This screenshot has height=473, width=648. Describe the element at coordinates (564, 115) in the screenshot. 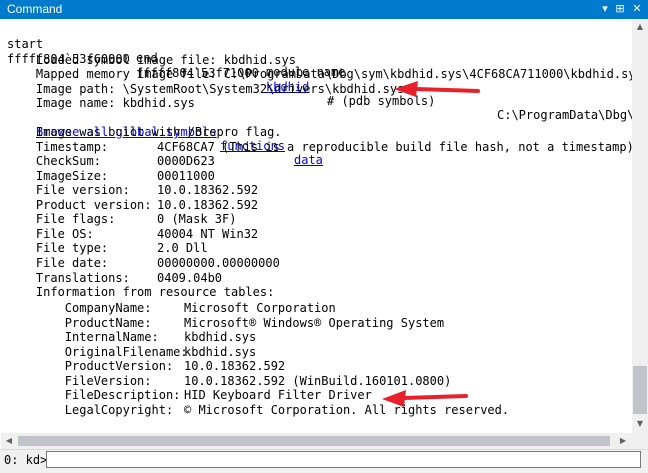

I see `module-path: C:\ProgramData\Dbg\s` at that location.